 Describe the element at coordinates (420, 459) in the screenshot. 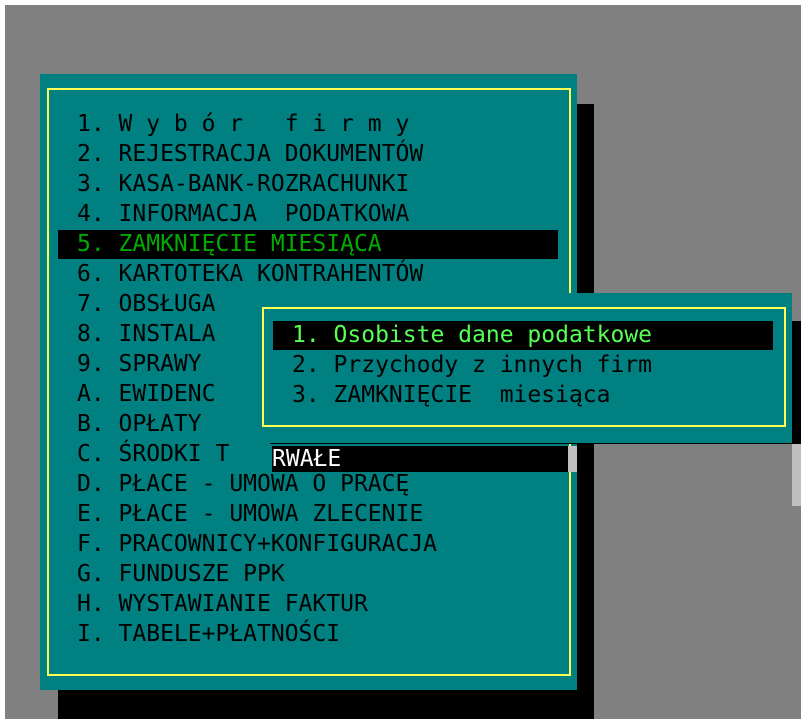

I see `partial-menu-label-rwale: RWAŁE` at that location.